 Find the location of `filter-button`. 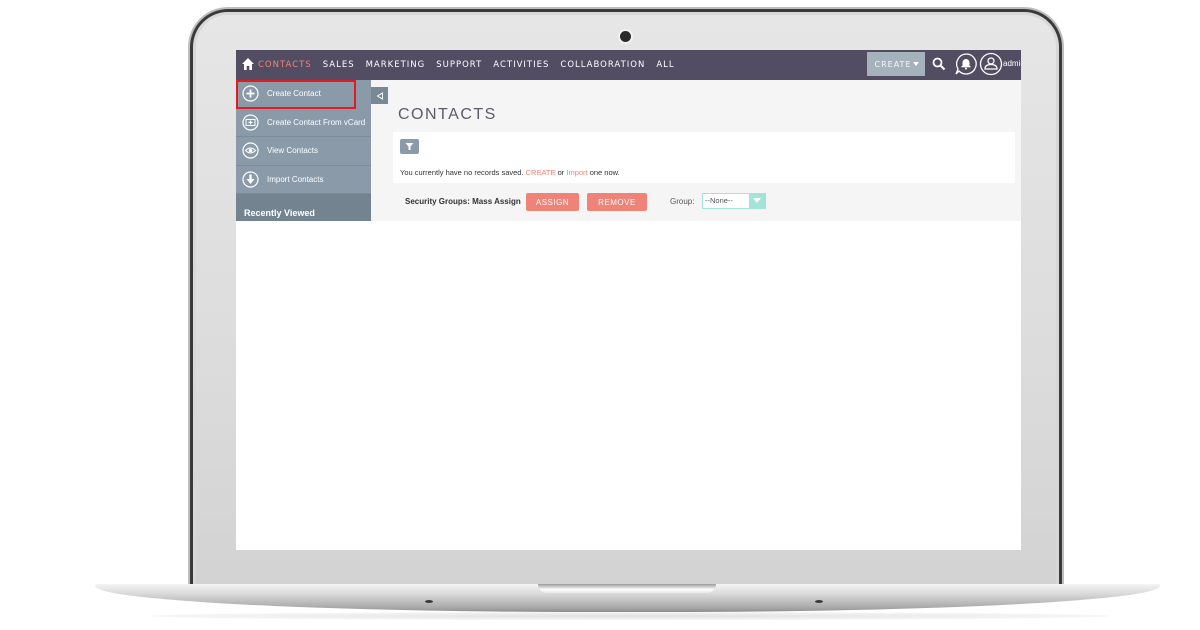

filter-button is located at coordinates (409, 146).